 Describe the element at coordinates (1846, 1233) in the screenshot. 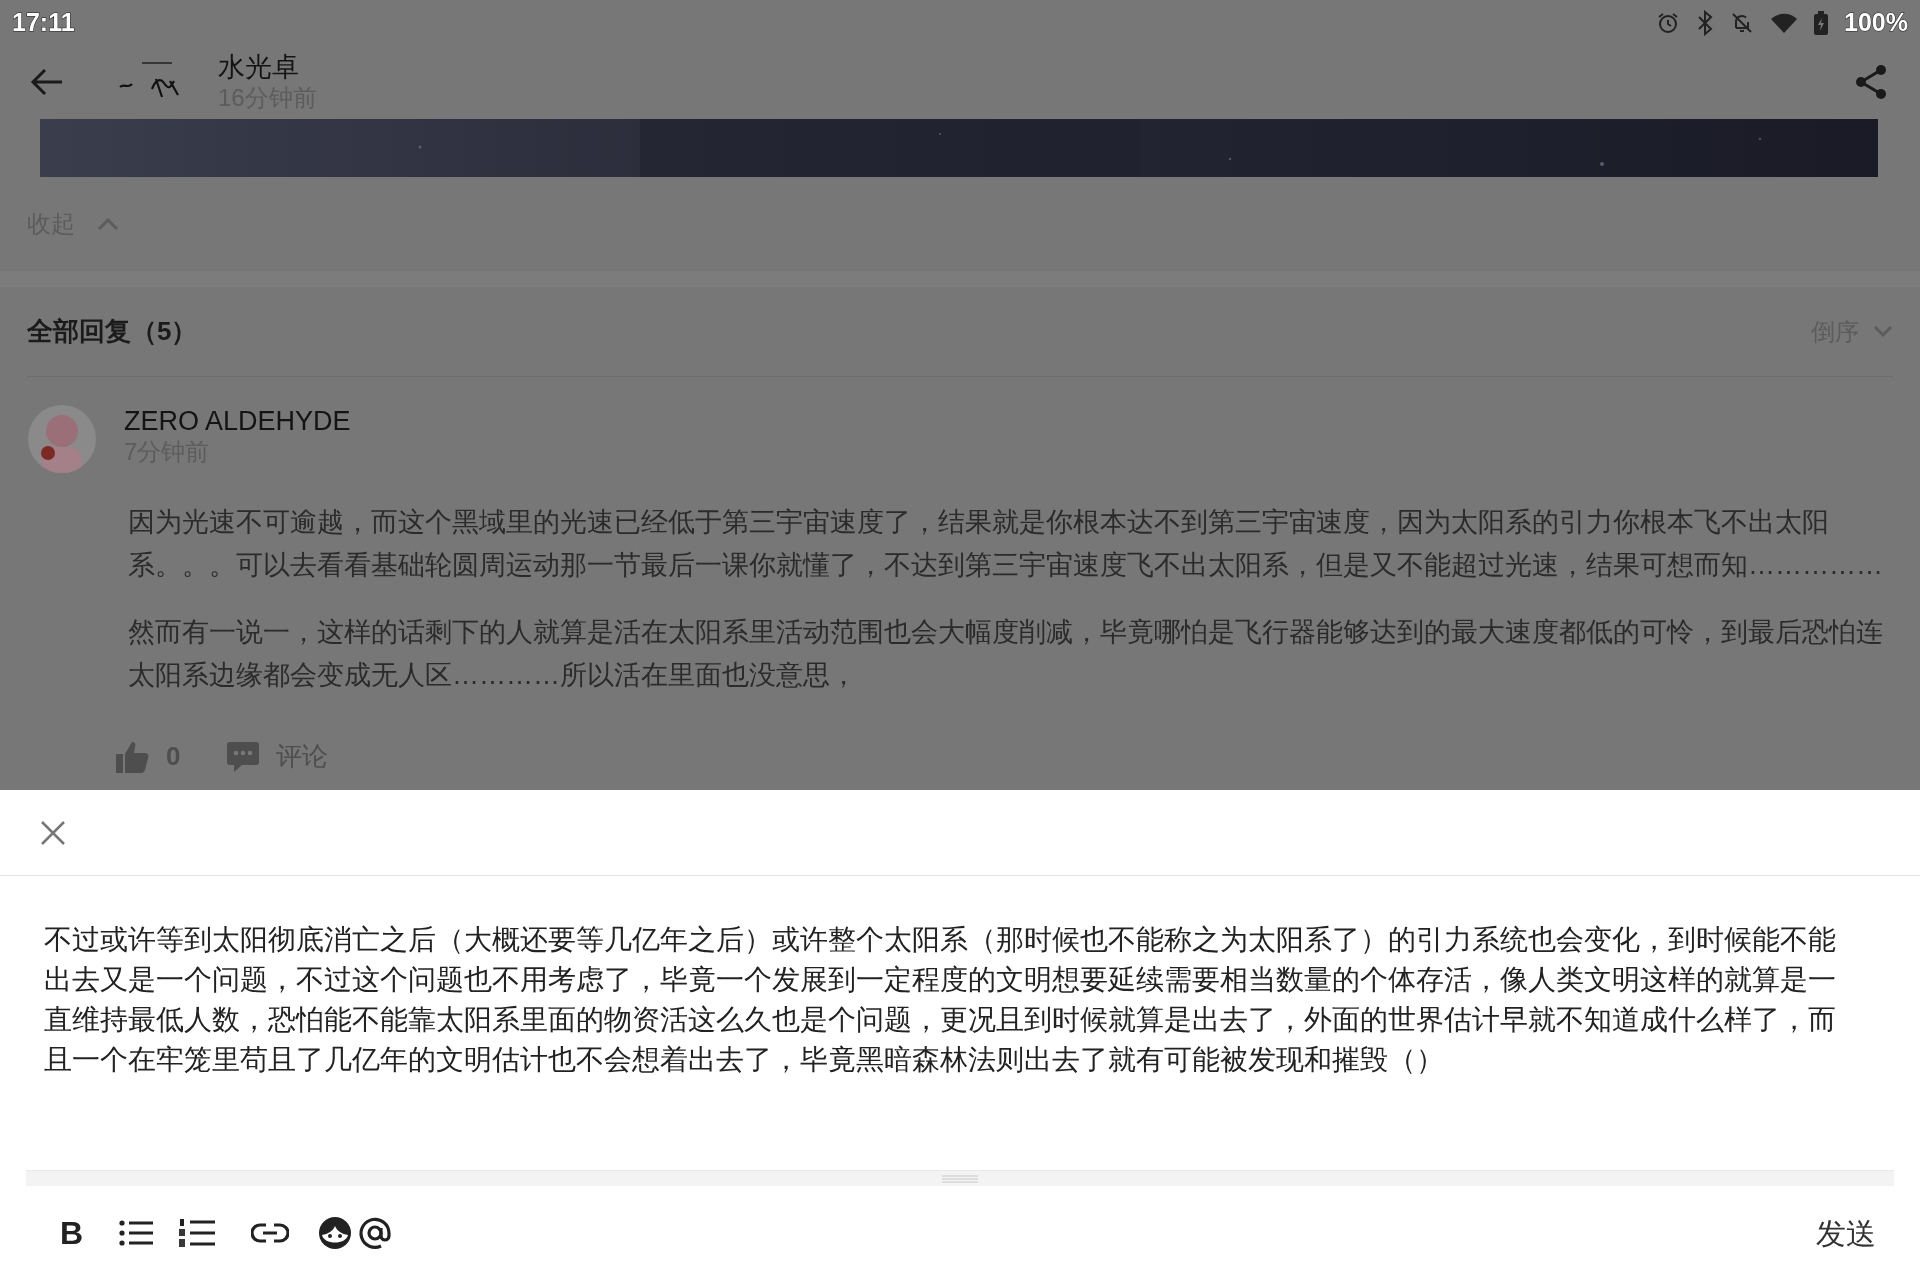

I see `send-button: 发送` at that location.